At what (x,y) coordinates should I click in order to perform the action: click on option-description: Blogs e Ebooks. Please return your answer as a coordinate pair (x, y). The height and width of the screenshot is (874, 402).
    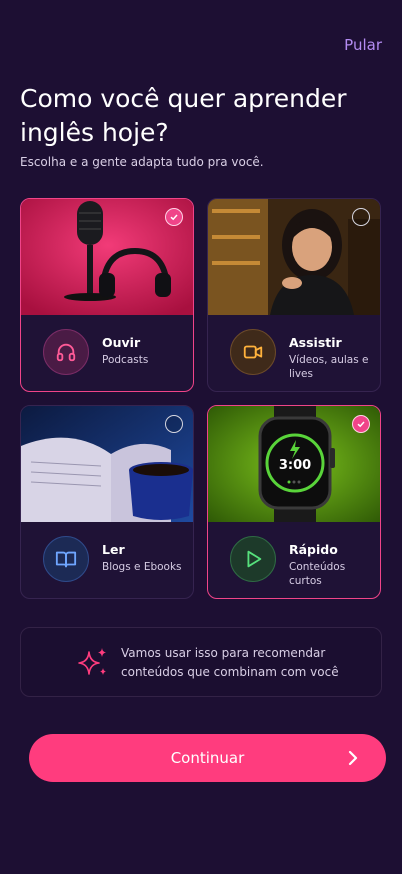
    Looking at the image, I should click on (142, 567).